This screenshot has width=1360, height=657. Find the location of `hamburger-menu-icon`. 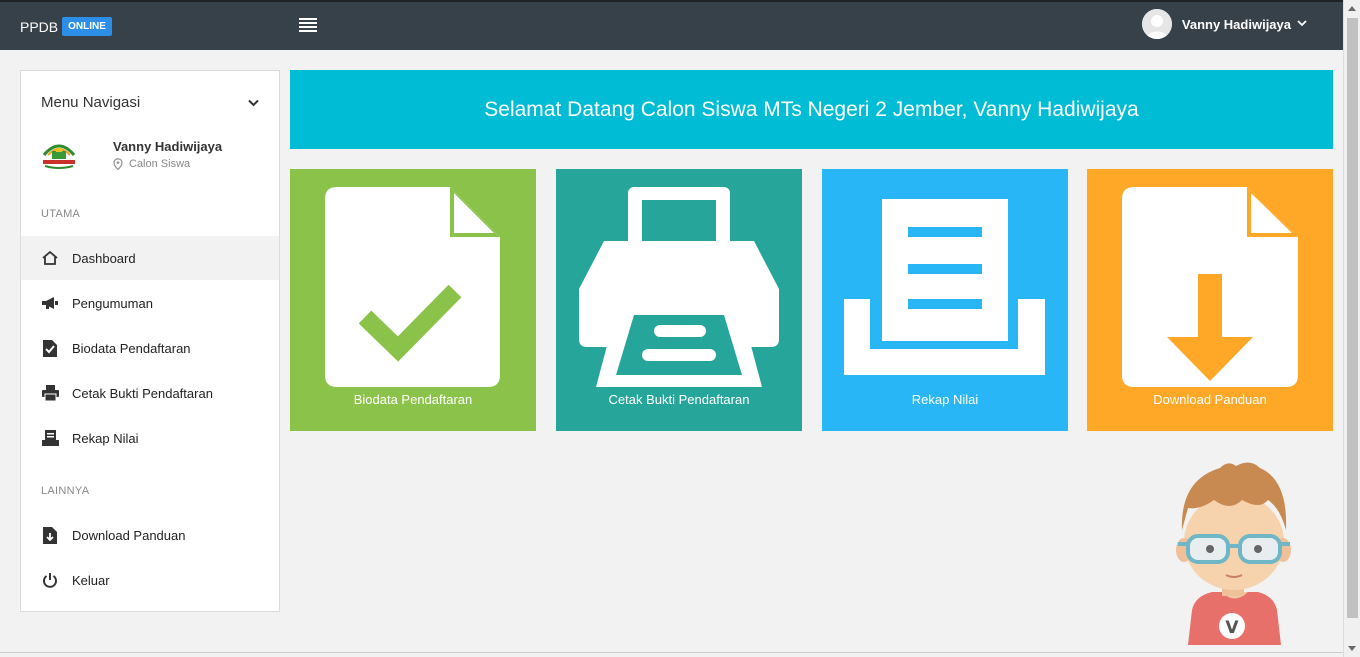

hamburger-menu-icon is located at coordinates (308, 26).